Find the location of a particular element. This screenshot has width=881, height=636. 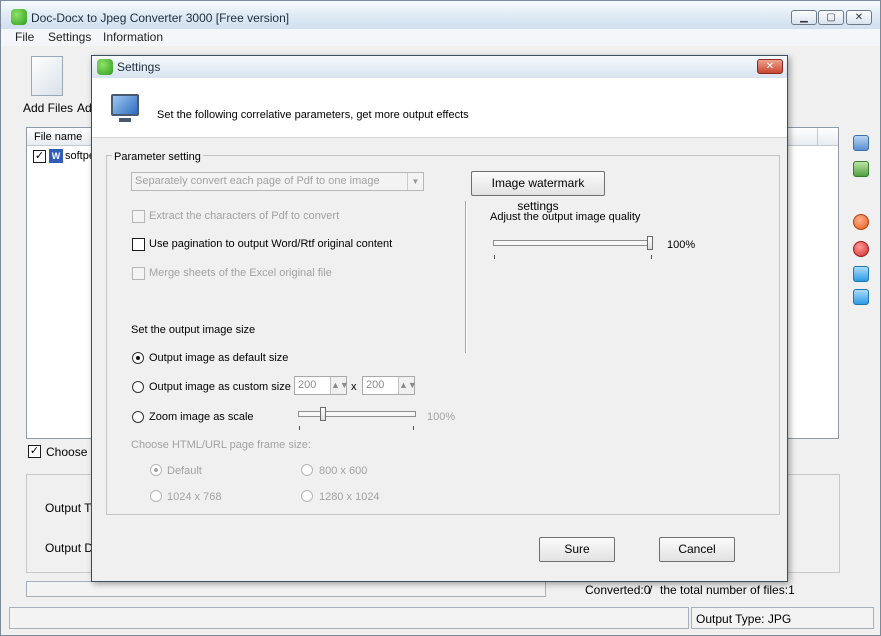

times-symbol: x is located at coordinates (354, 387).